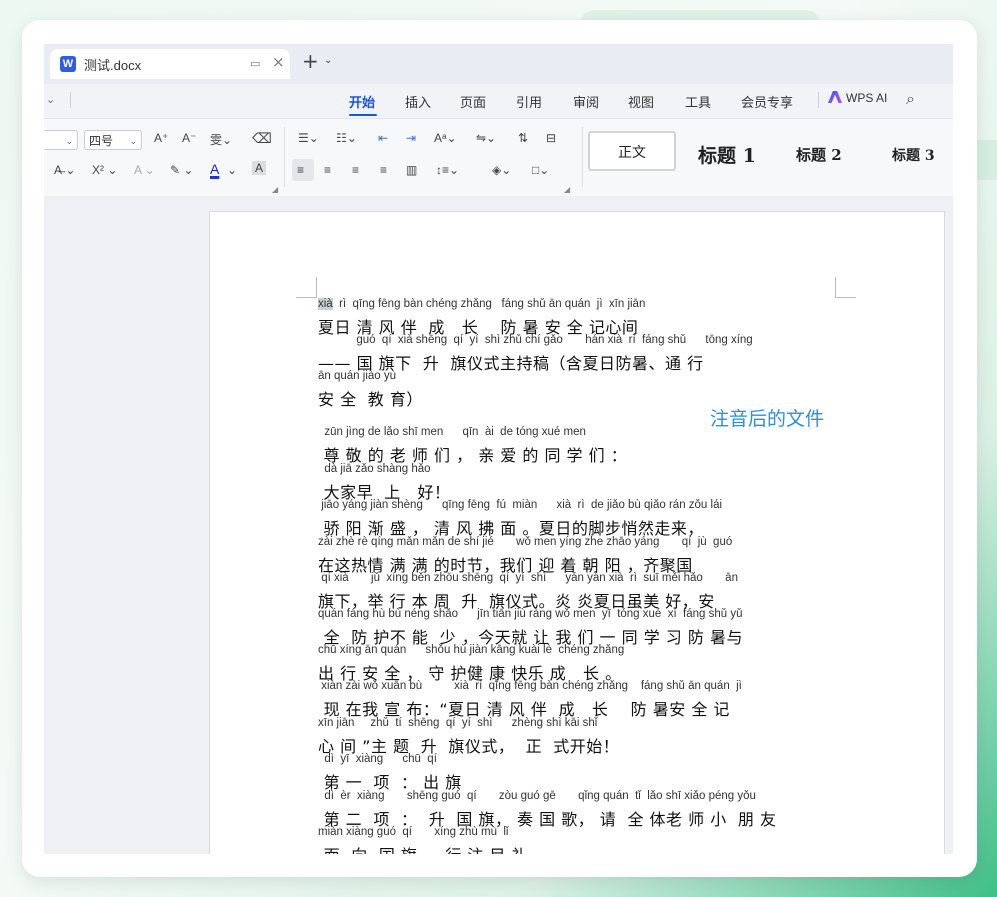 The width and height of the screenshot is (997, 897). I want to click on wps-ai-icon, so click(835, 97).